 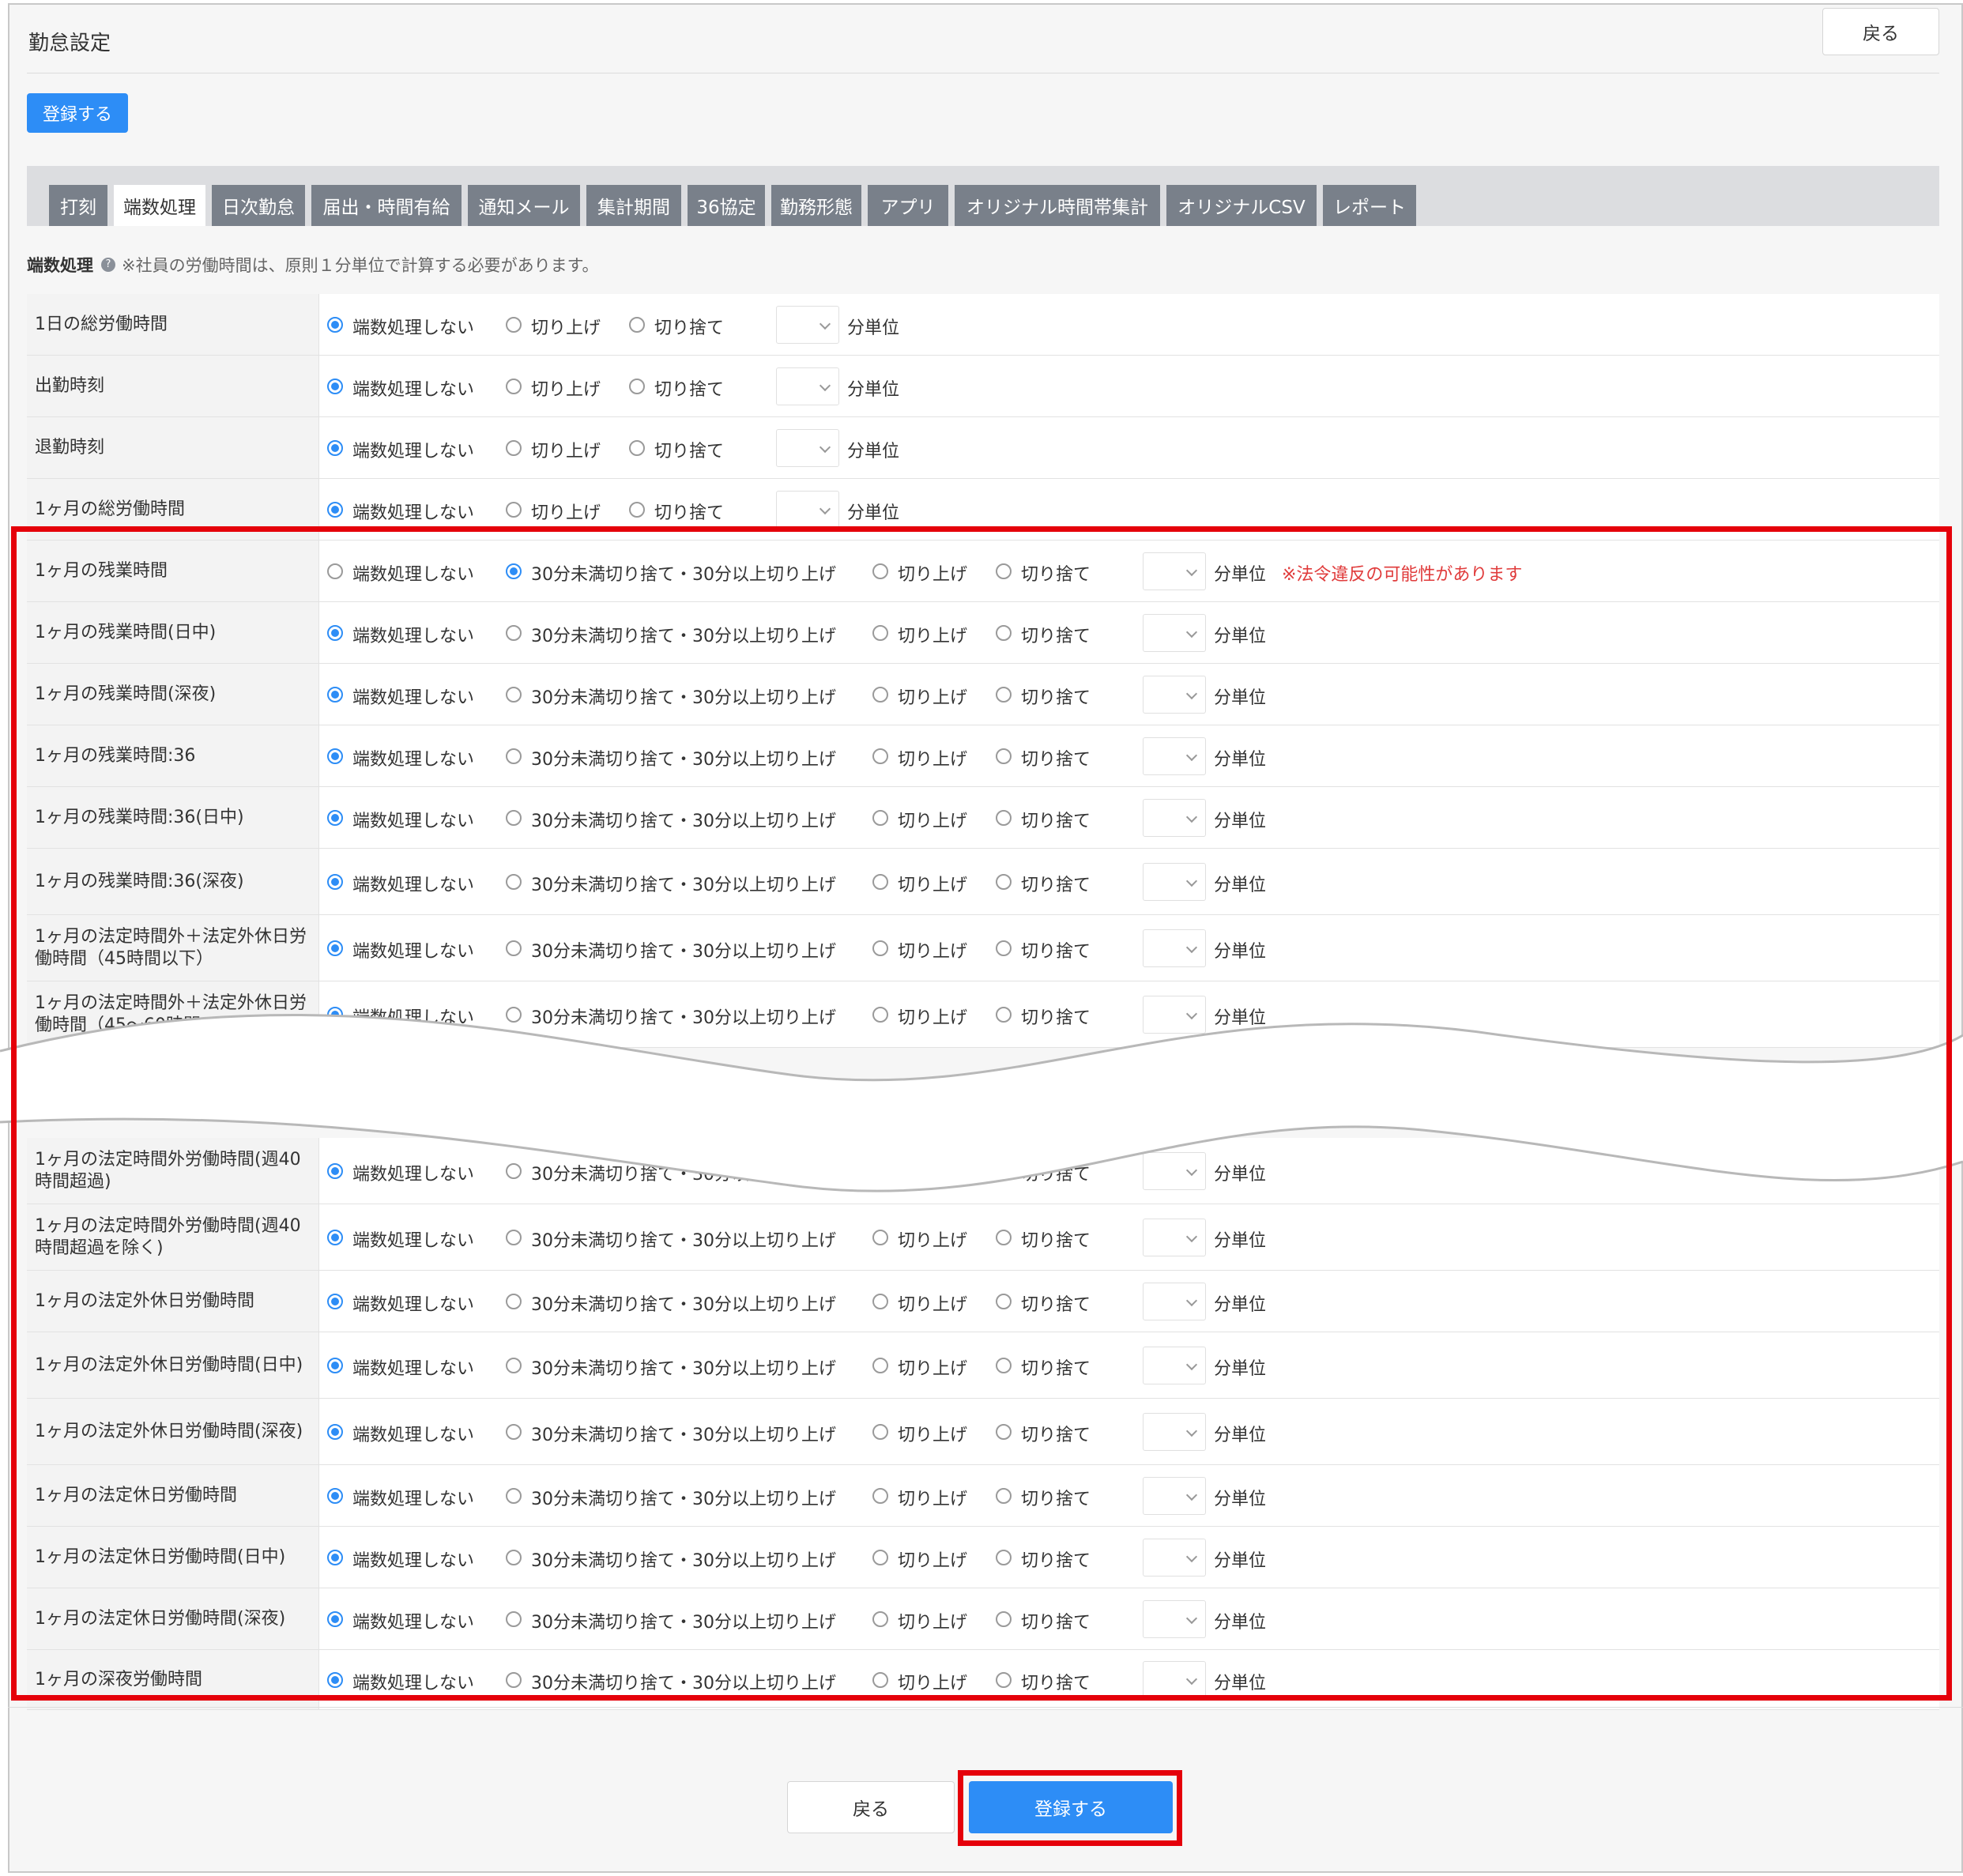 I want to click on tab-6: 36協定, so click(x=726, y=206).